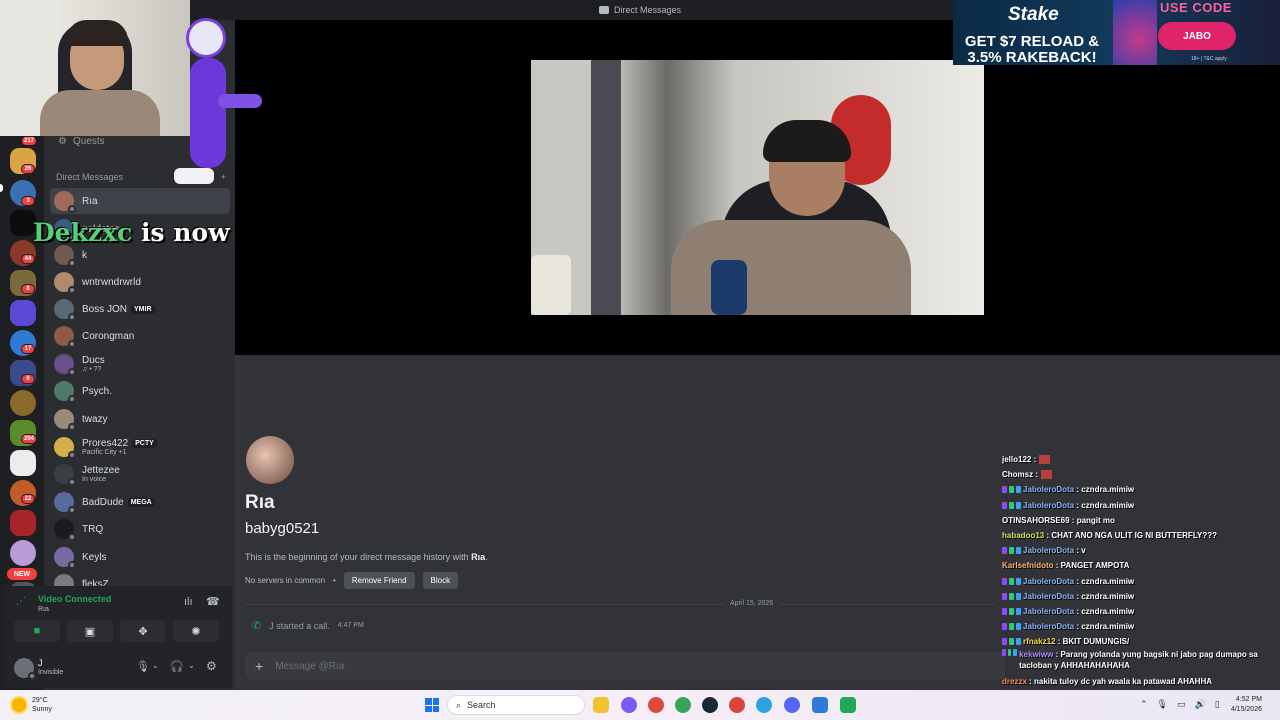 Image resolution: width=1280 pixels, height=720 pixels. Describe the element at coordinates (516, 705) in the screenshot. I see `taskbar-search: ⌕ Search` at that location.